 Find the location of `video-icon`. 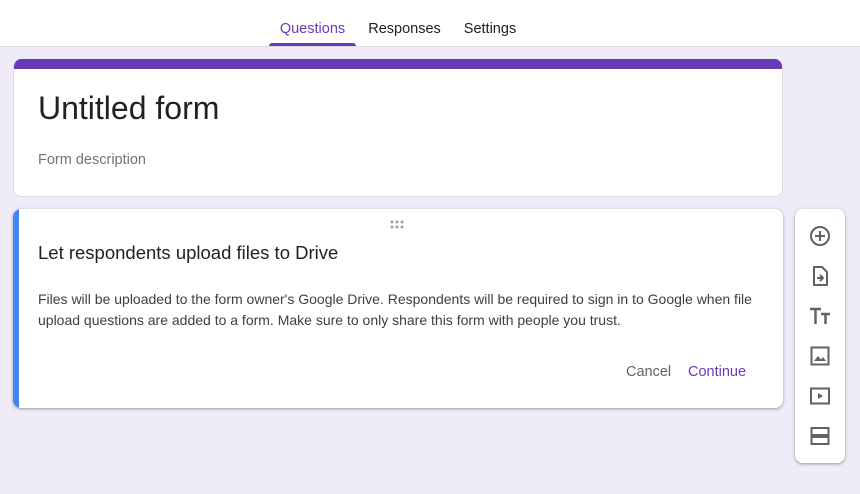

video-icon is located at coordinates (820, 396).